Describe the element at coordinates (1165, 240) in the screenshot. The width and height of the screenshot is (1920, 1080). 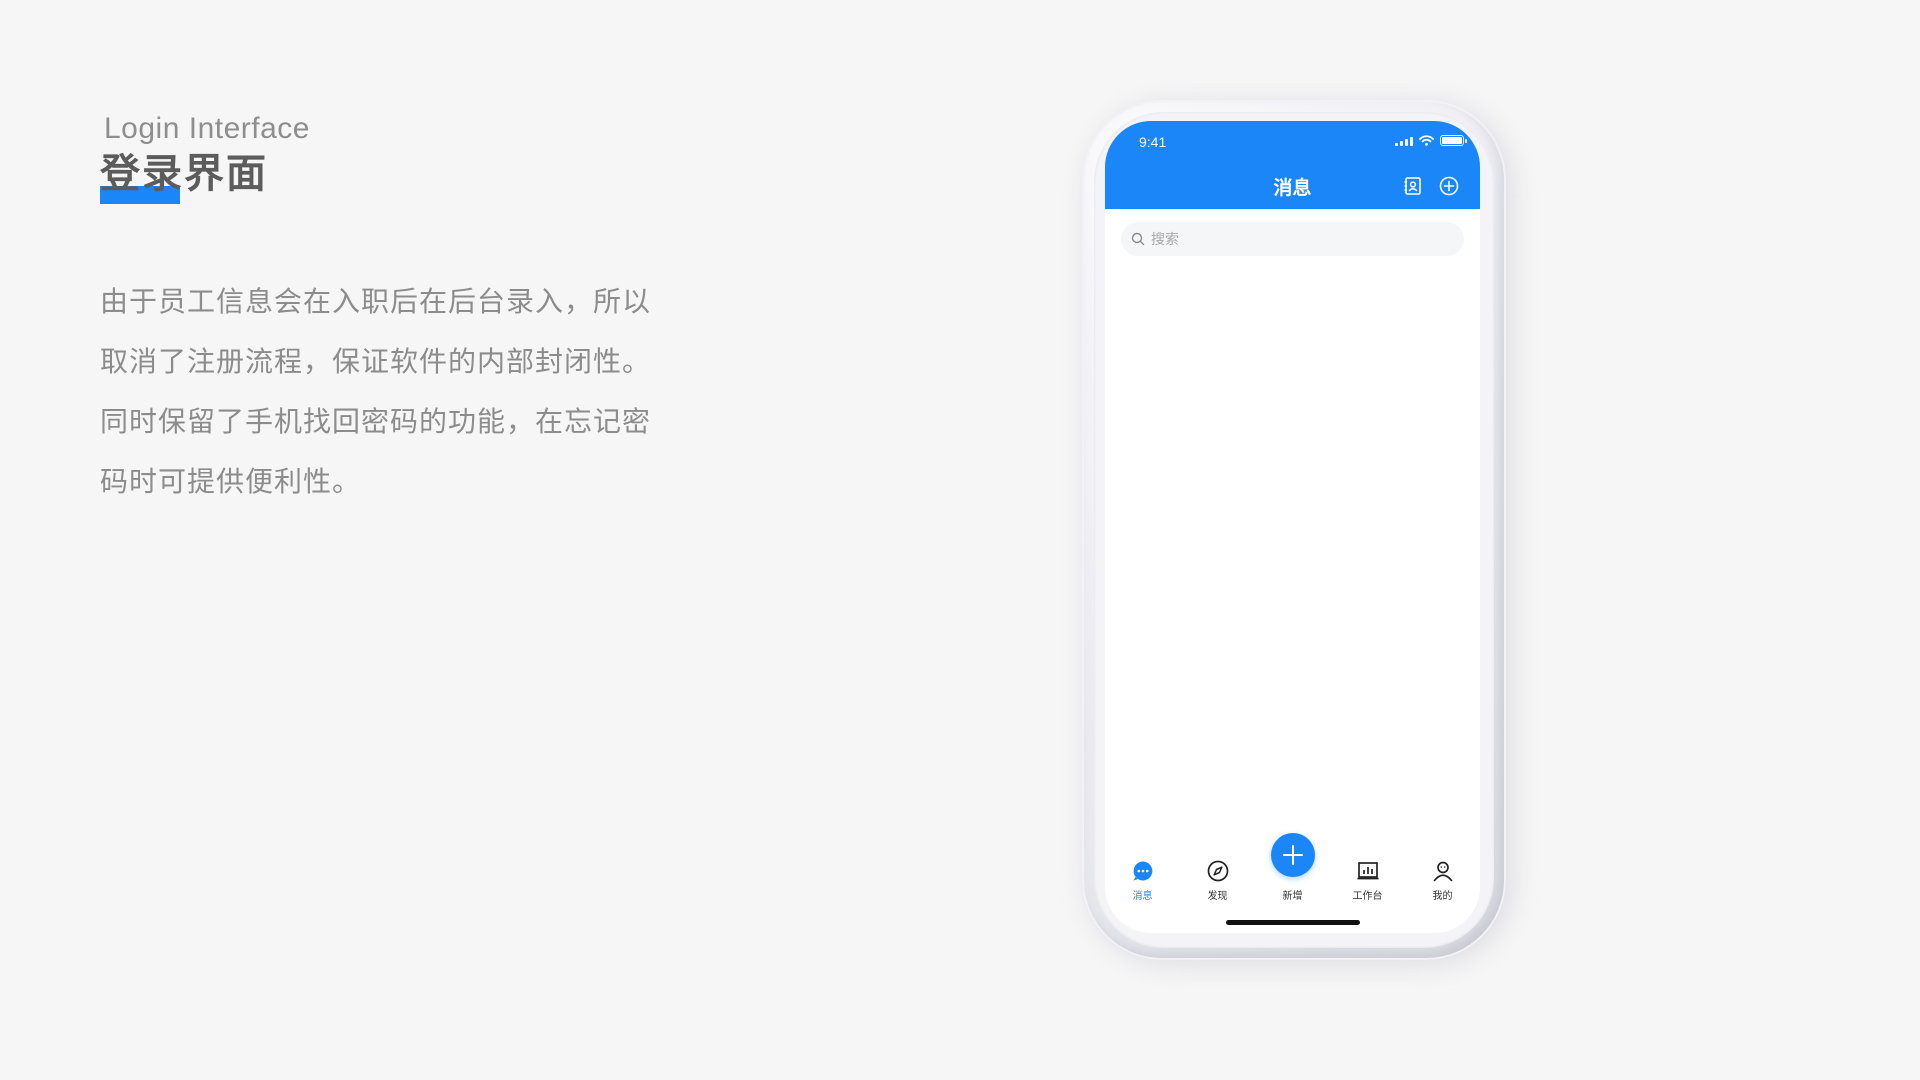
I see `search-placeholder: 搜索` at that location.